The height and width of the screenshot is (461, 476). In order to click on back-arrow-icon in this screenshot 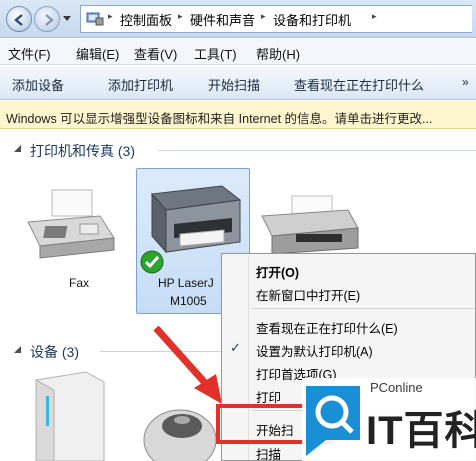, I will do `click(18, 20)`.